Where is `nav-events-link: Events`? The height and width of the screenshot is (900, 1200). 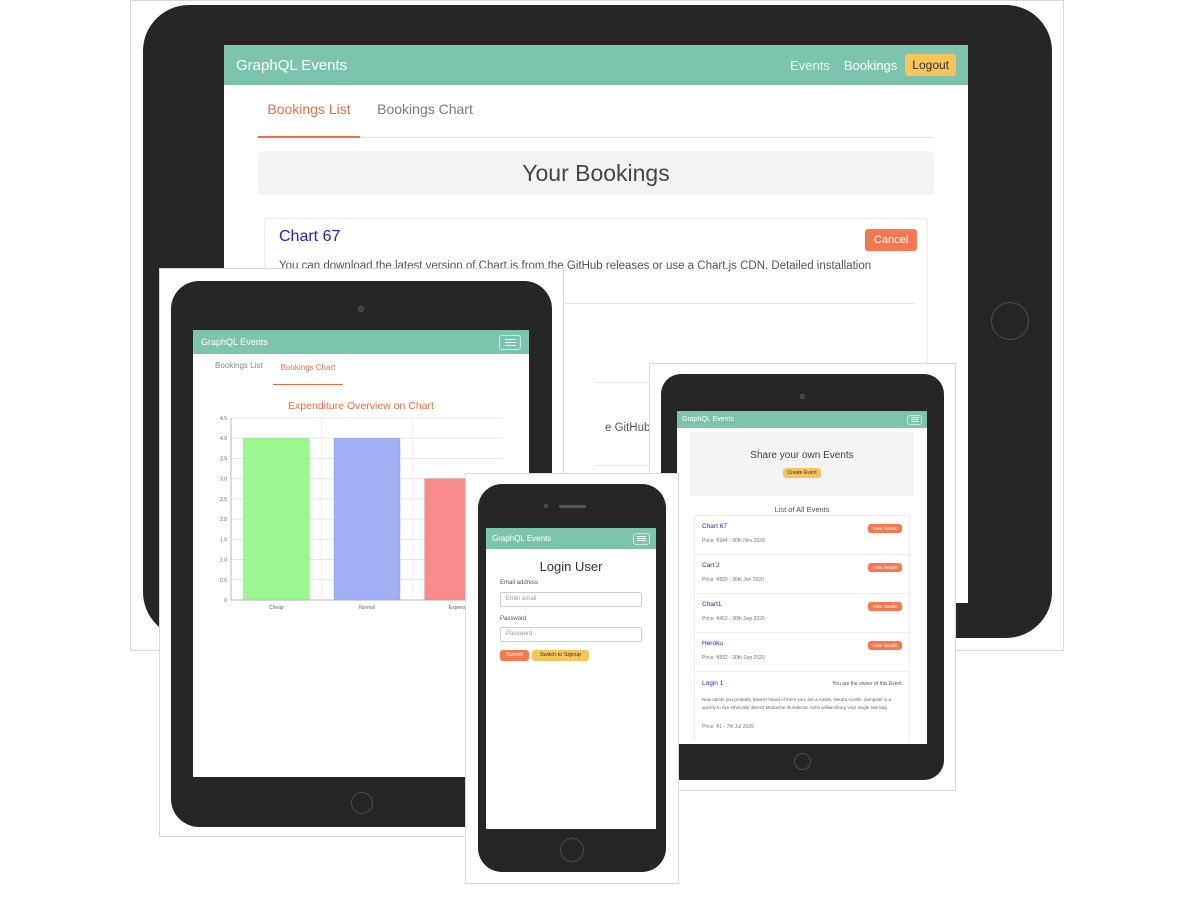 nav-events-link: Events is located at coordinates (810, 65).